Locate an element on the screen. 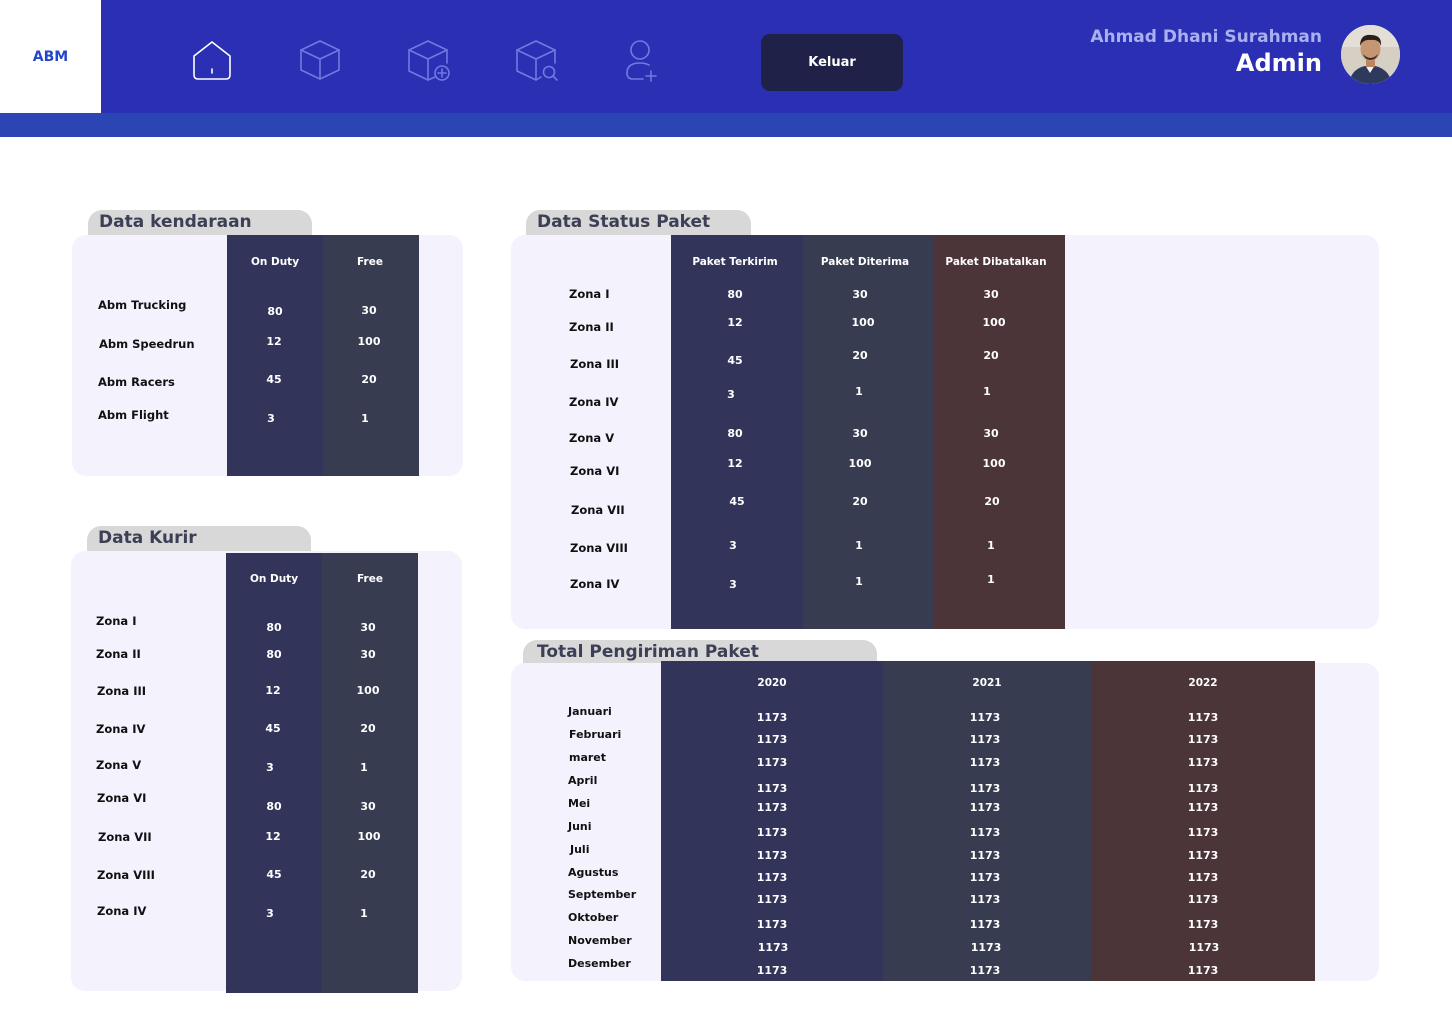 The width and height of the screenshot is (1452, 1024). row-label: Abm Flight is located at coordinates (133, 415).